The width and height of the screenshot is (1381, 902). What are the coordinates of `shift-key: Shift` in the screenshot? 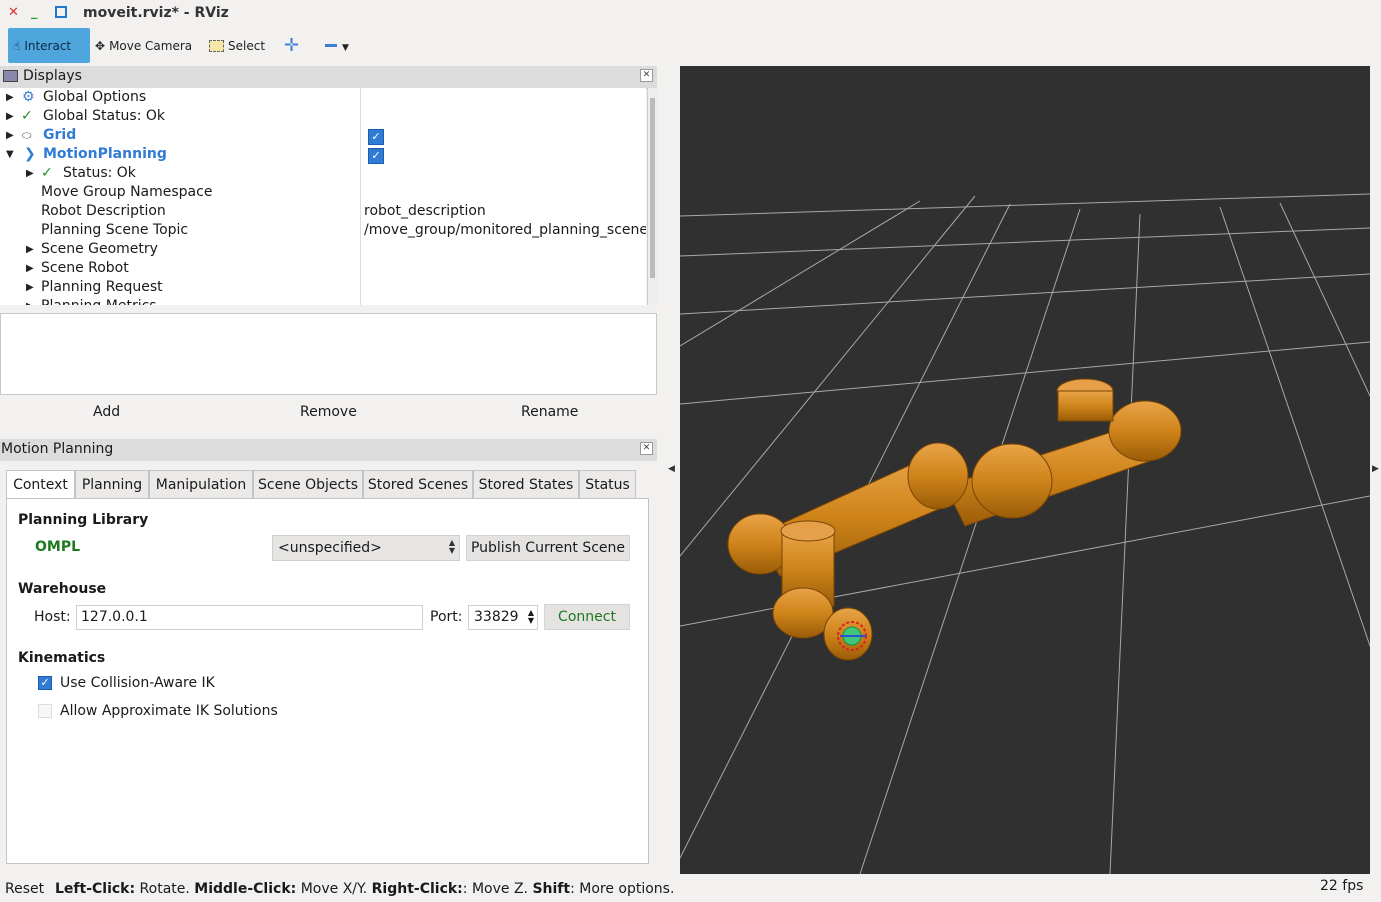 It's located at (551, 889).